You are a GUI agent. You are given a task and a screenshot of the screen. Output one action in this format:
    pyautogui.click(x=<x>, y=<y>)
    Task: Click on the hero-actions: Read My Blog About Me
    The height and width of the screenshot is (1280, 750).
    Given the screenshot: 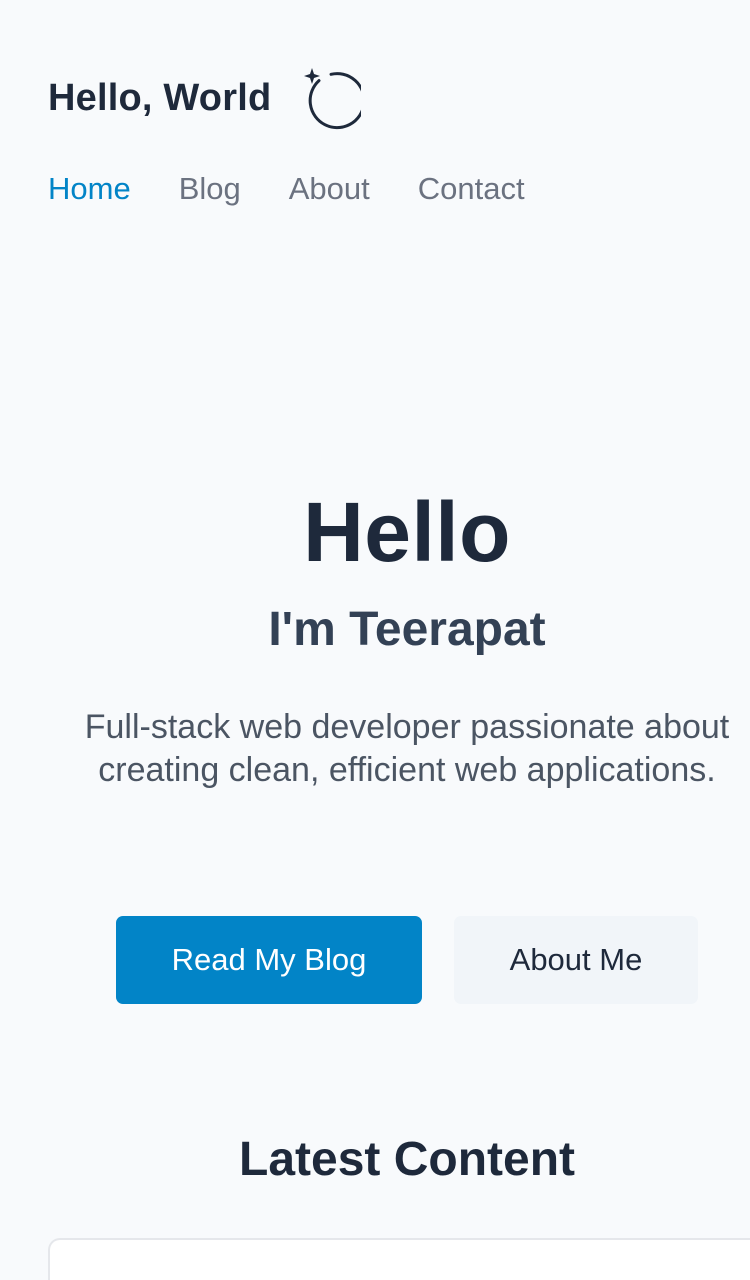 What is the action you would take?
    pyautogui.click(x=407, y=960)
    